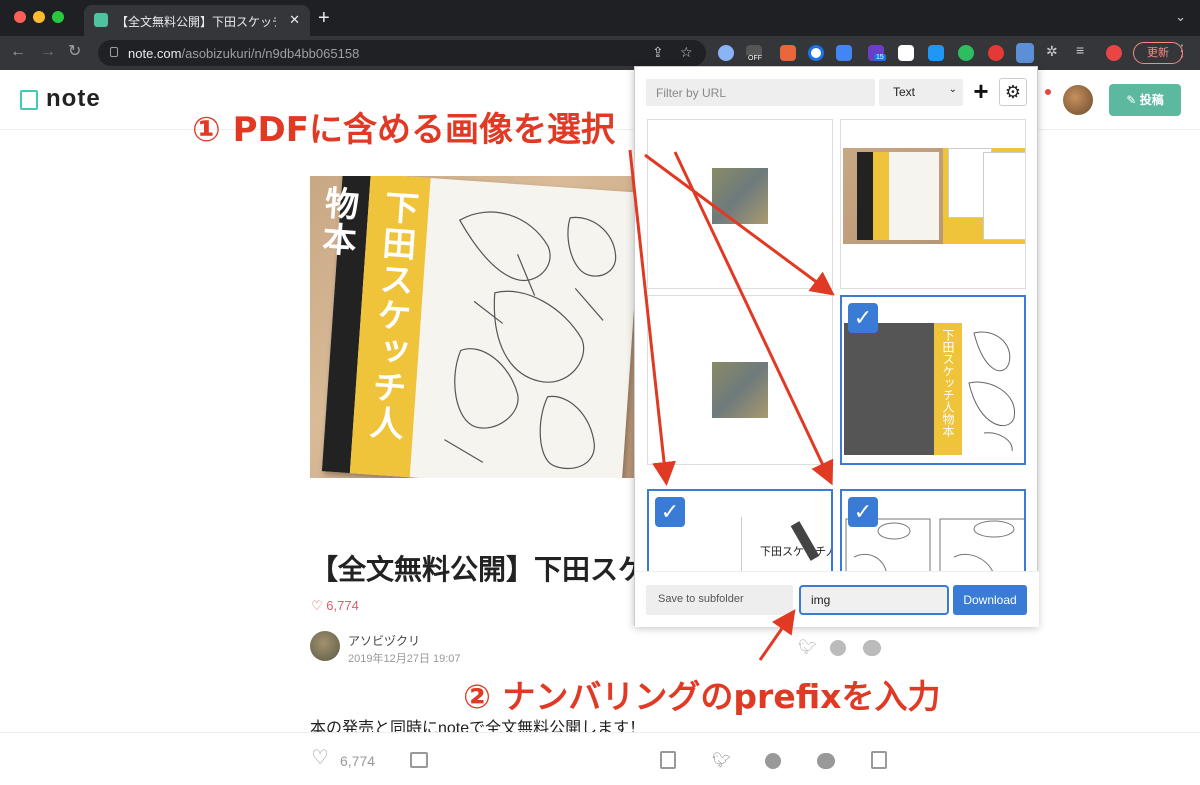 Image resolution: width=1200 pixels, height=785 pixels. I want to click on sketch-thumbnail, so click(991, 391).